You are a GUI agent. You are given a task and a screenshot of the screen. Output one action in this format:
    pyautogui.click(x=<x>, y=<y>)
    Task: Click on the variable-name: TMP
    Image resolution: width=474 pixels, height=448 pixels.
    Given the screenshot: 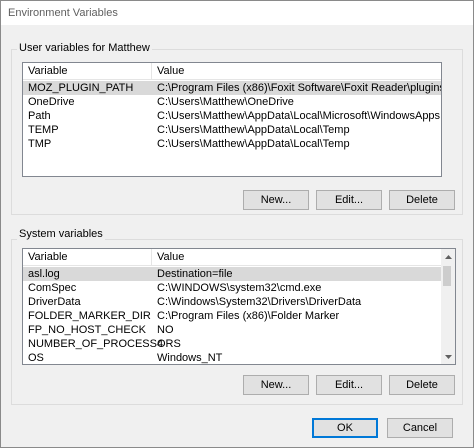 What is the action you would take?
    pyautogui.click(x=40, y=144)
    